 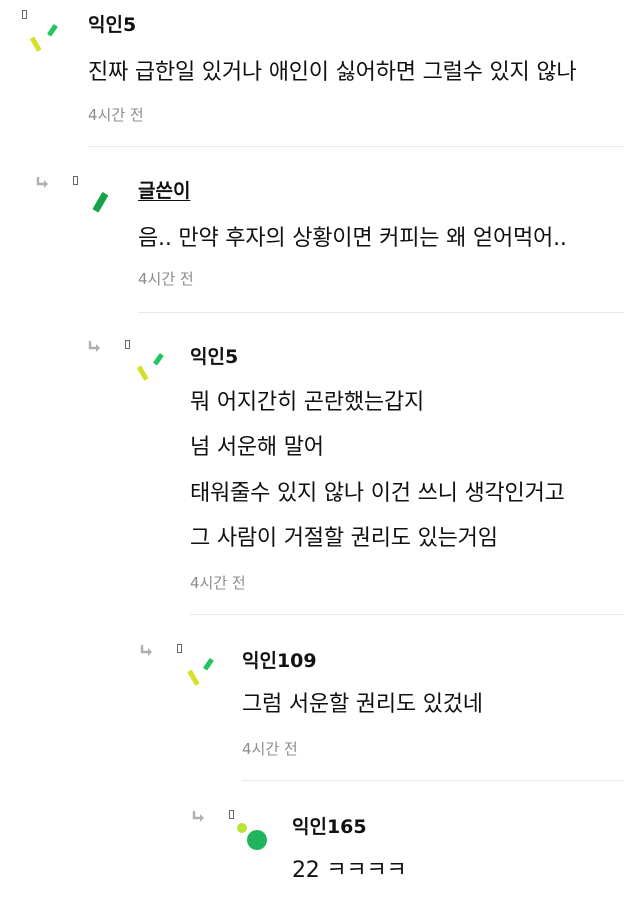 I want to click on comment-author: 익인109, so click(x=279, y=659).